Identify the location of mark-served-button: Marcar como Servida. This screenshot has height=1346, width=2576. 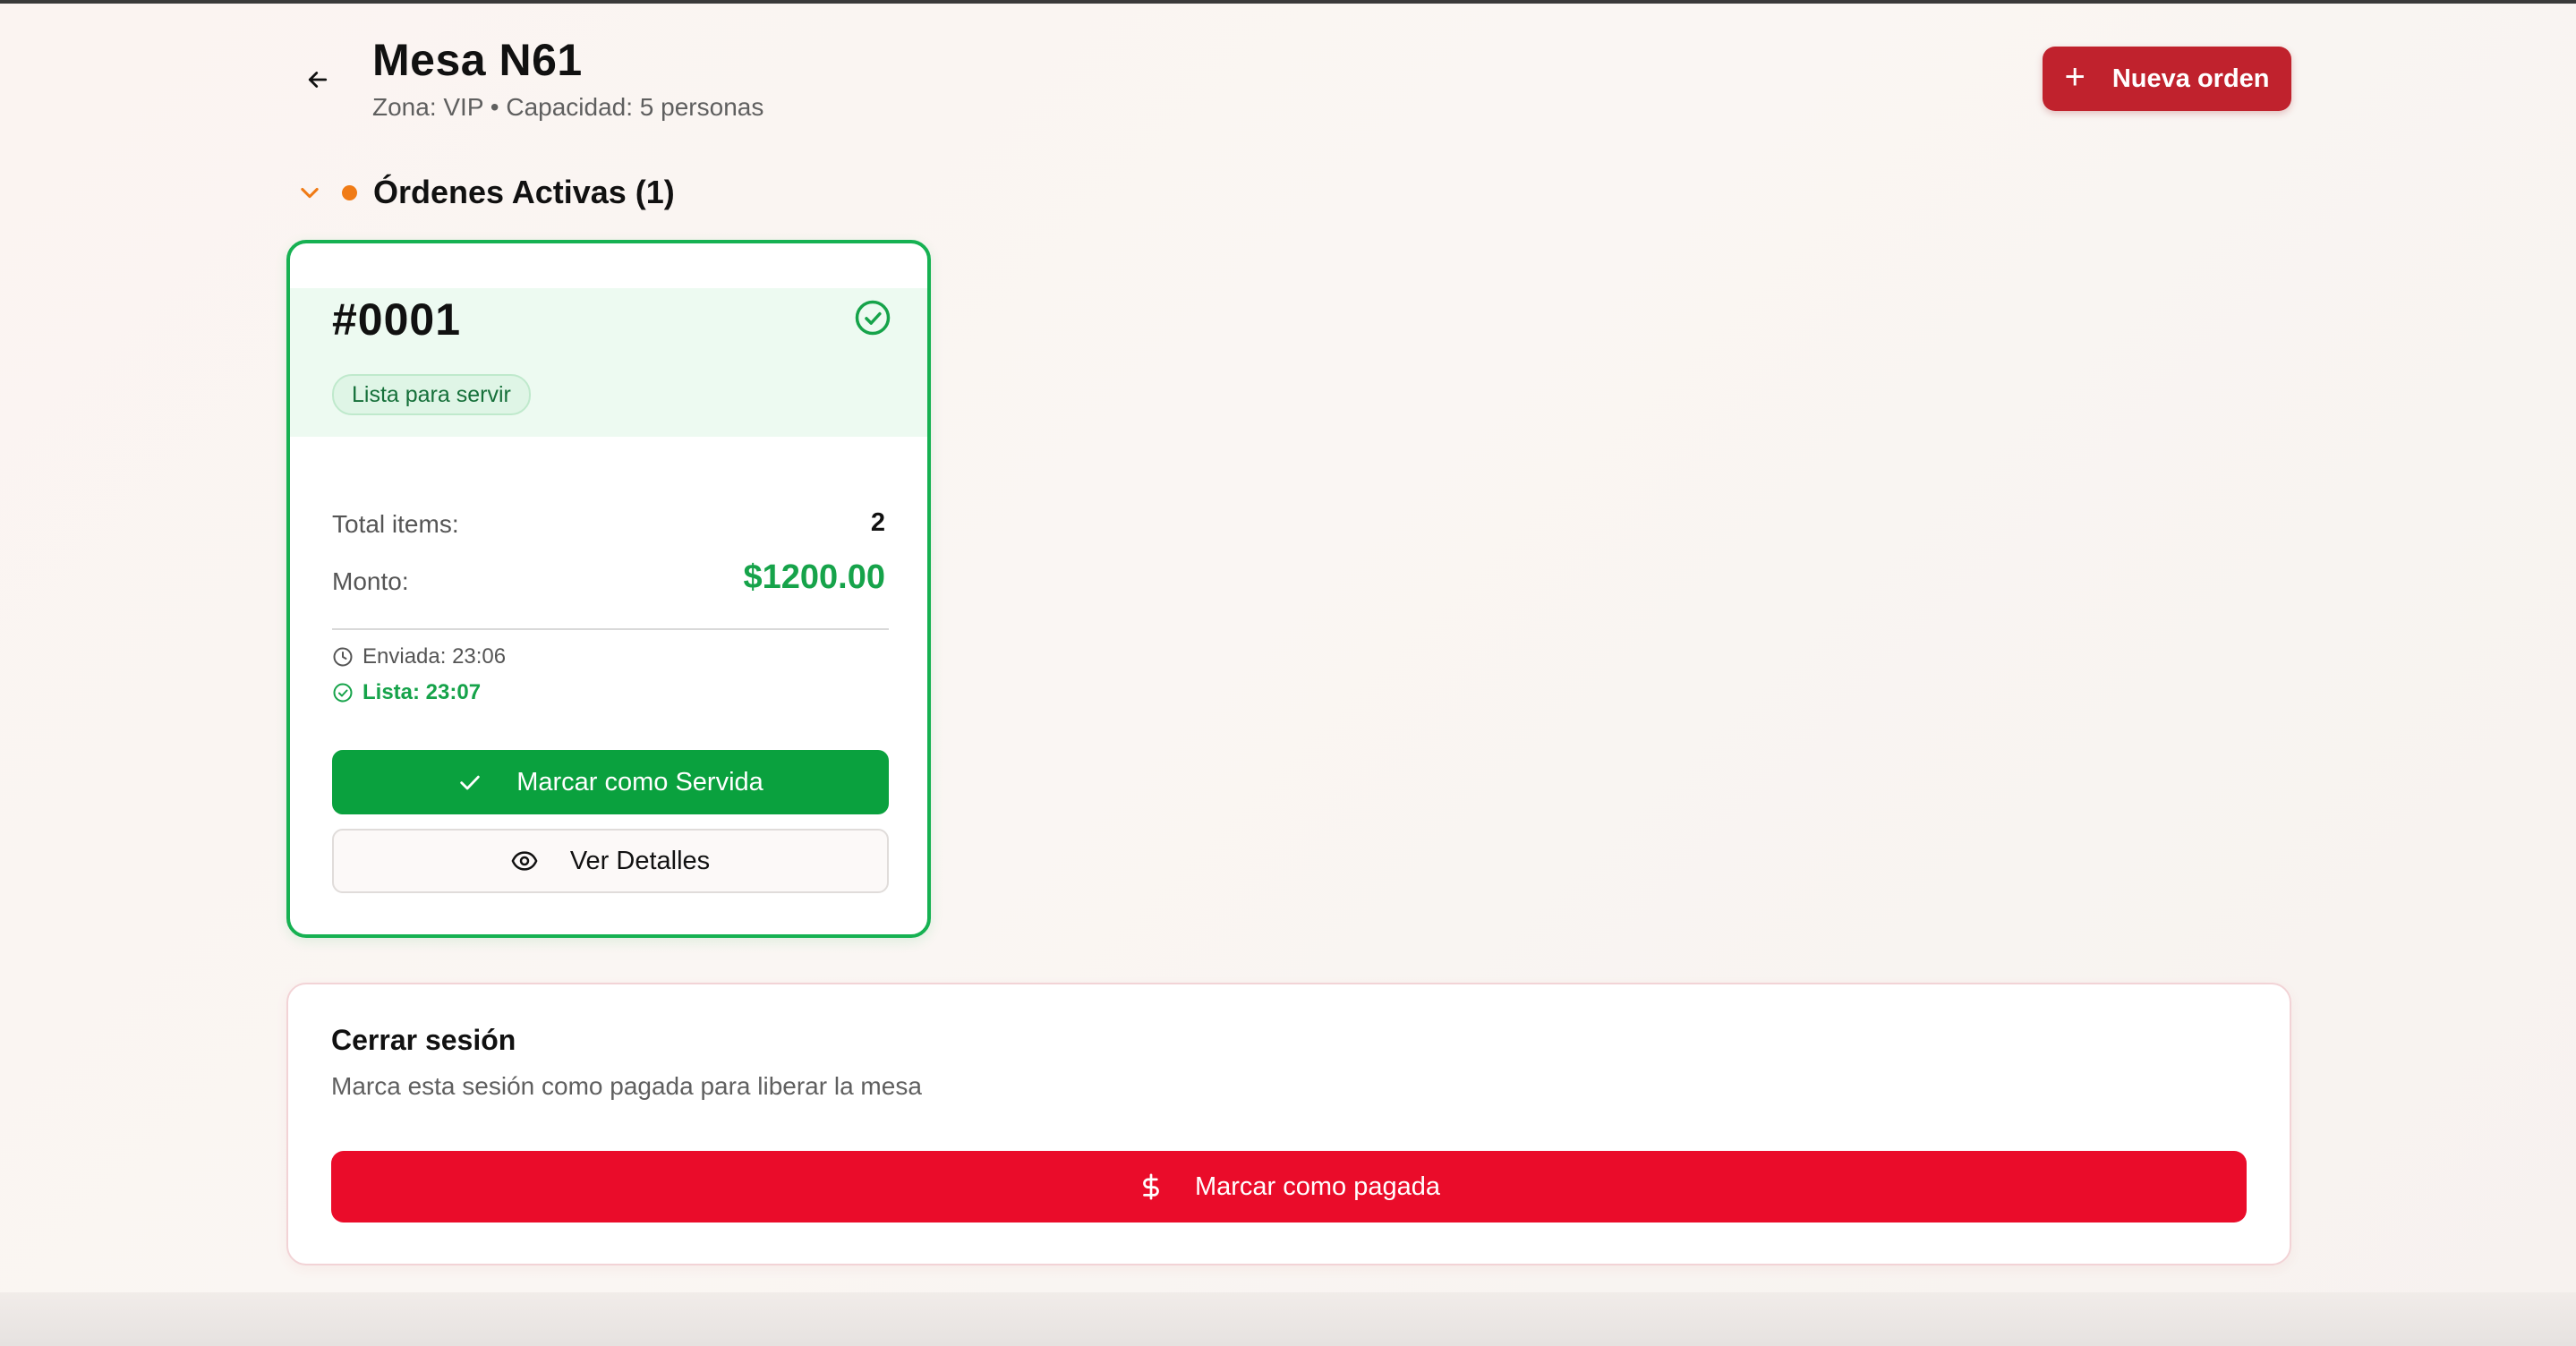
(610, 782).